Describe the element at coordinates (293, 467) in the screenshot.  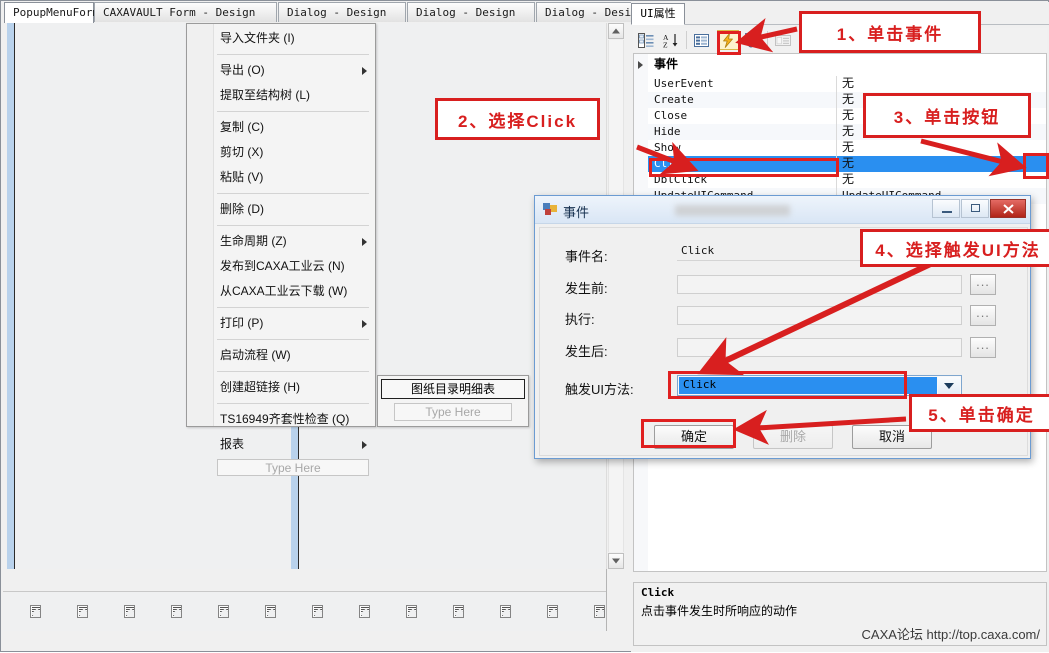
I see `menu-type-here-placeholder: Type Here` at that location.